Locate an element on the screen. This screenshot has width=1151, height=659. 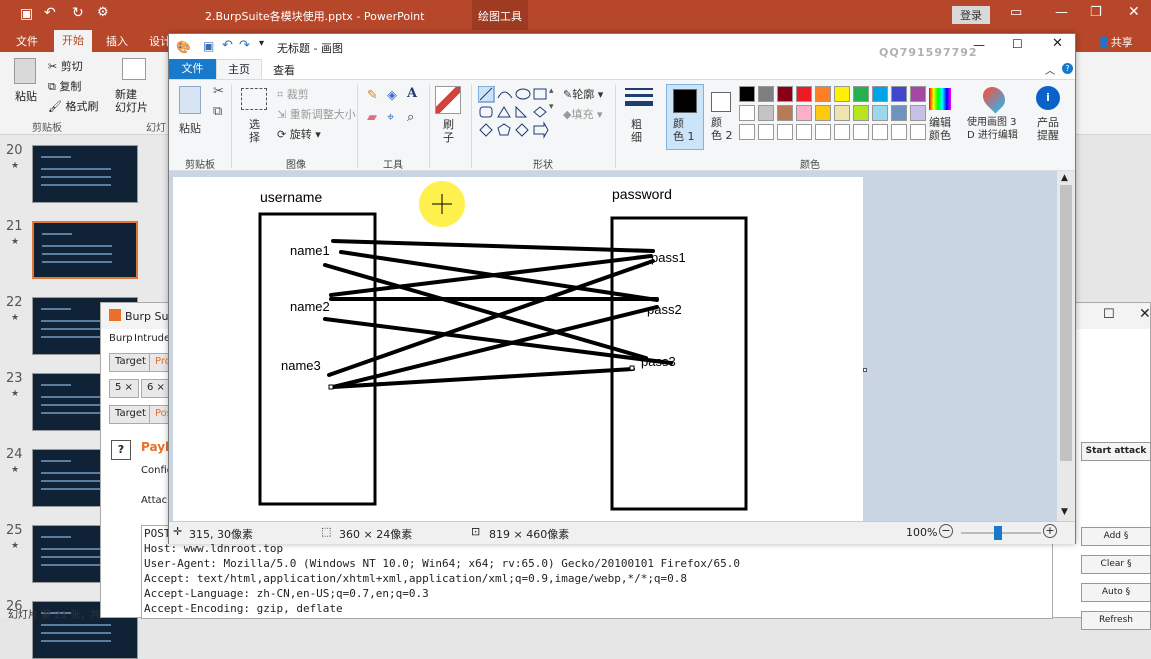
color-picker-icon: ⌖ is located at coordinates (390, 117).